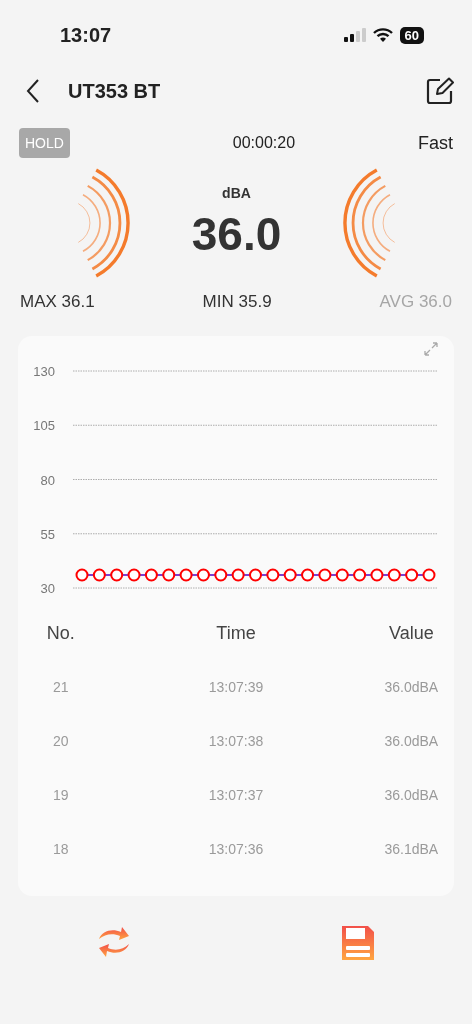 This screenshot has height=1024, width=472. Describe the element at coordinates (264, 143) in the screenshot. I see `elapsed-time: 00:00:20` at that location.